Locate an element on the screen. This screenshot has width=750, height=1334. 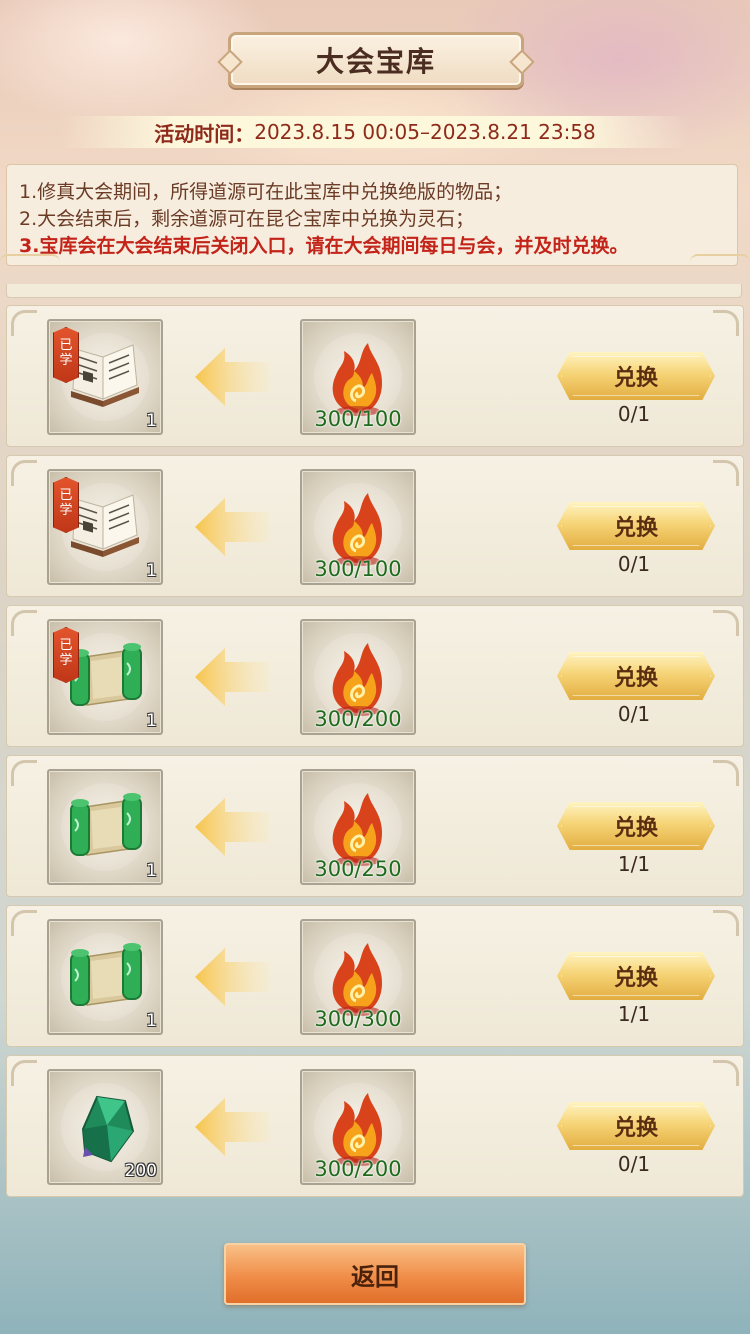
cost-item-slot: 300/250 is located at coordinates (358, 827).